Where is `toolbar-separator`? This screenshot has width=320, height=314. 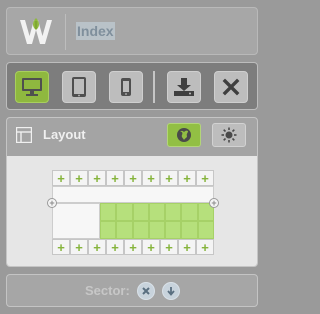 toolbar-separator is located at coordinates (154, 87).